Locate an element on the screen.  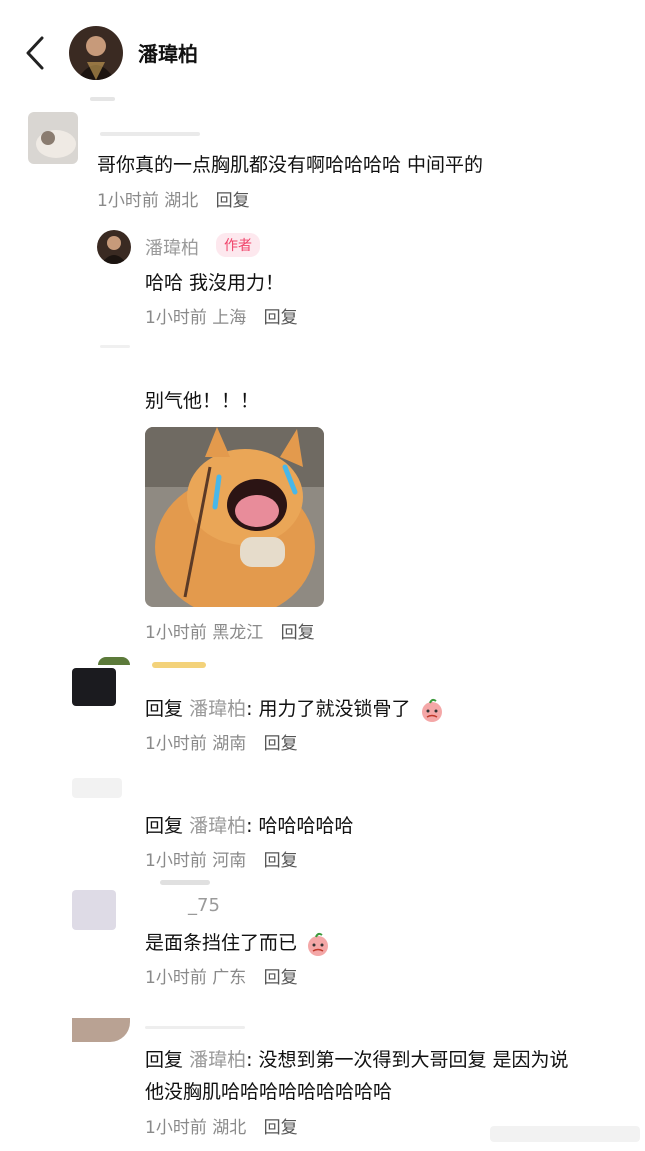
location: 黑龙江 is located at coordinates (238, 633).